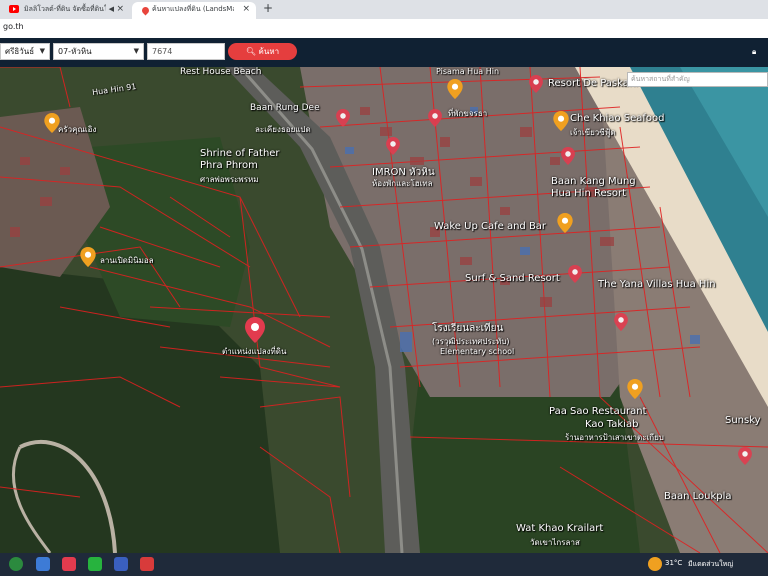  What do you see at coordinates (269, 51) in the screenshot?
I see `search-button-label: ค้นหา` at bounding box center [269, 51].